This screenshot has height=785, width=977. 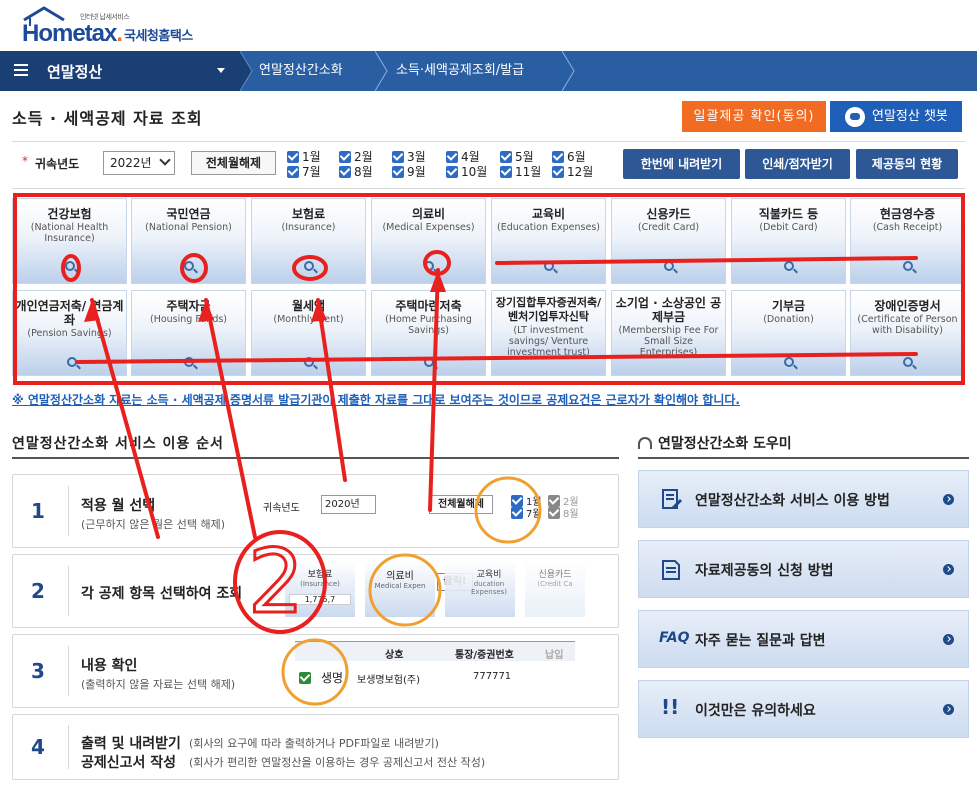 What do you see at coordinates (517, 157) in the screenshot?
I see `month-checkbox: 5월` at bounding box center [517, 157].